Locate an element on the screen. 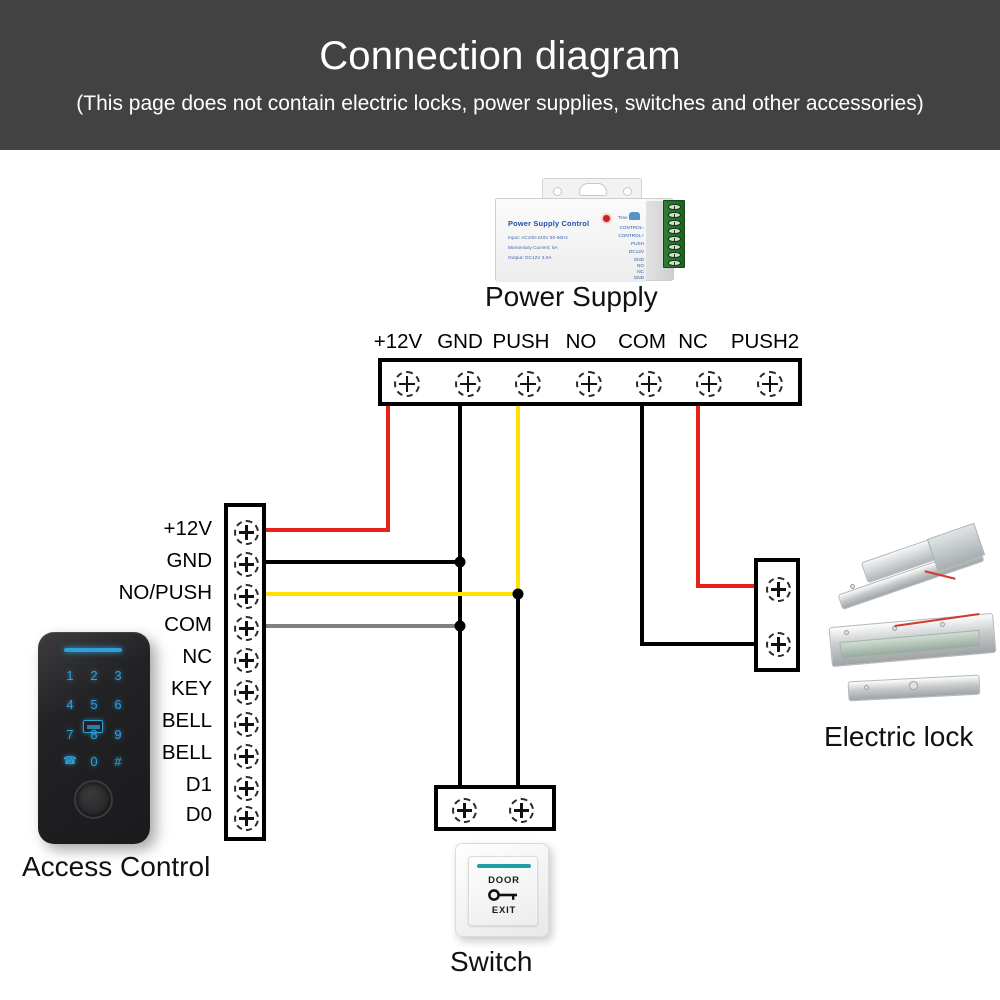  terminal-label-power-1: GND is located at coordinates (460, 341).